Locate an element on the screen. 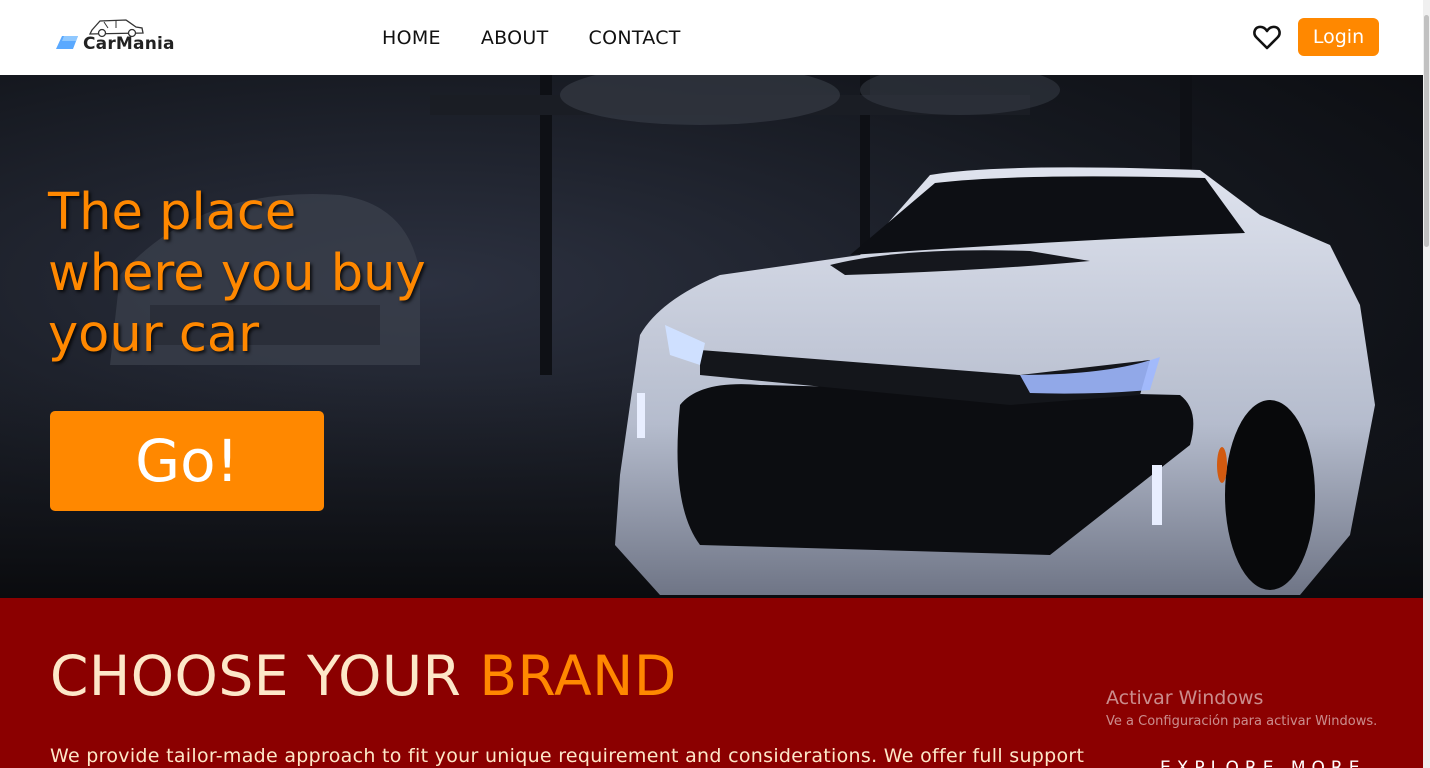  main-nav: HOME ABOUT CONTACT is located at coordinates (531, 38).